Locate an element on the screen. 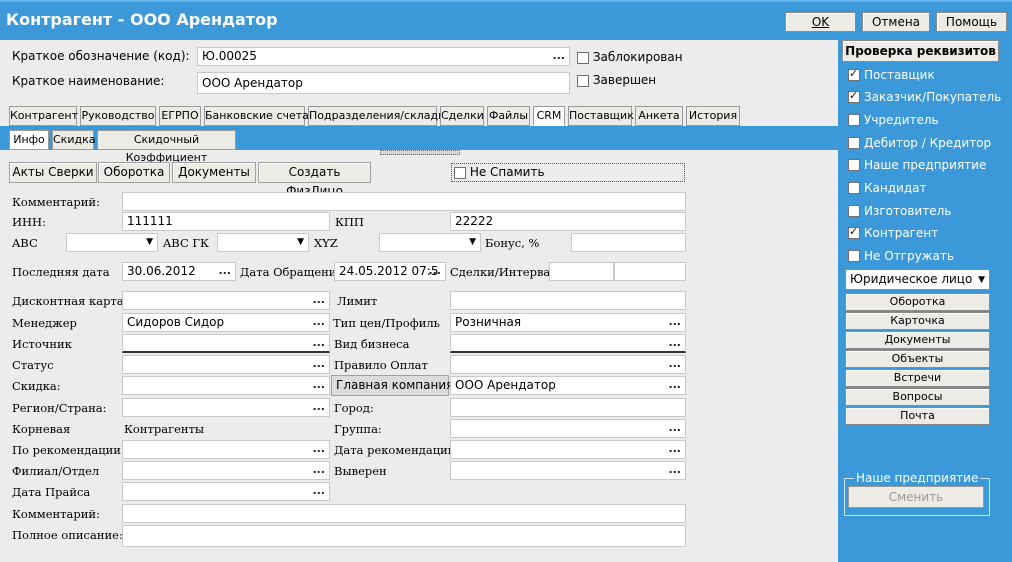  check-candidate-box is located at coordinates (854, 188).